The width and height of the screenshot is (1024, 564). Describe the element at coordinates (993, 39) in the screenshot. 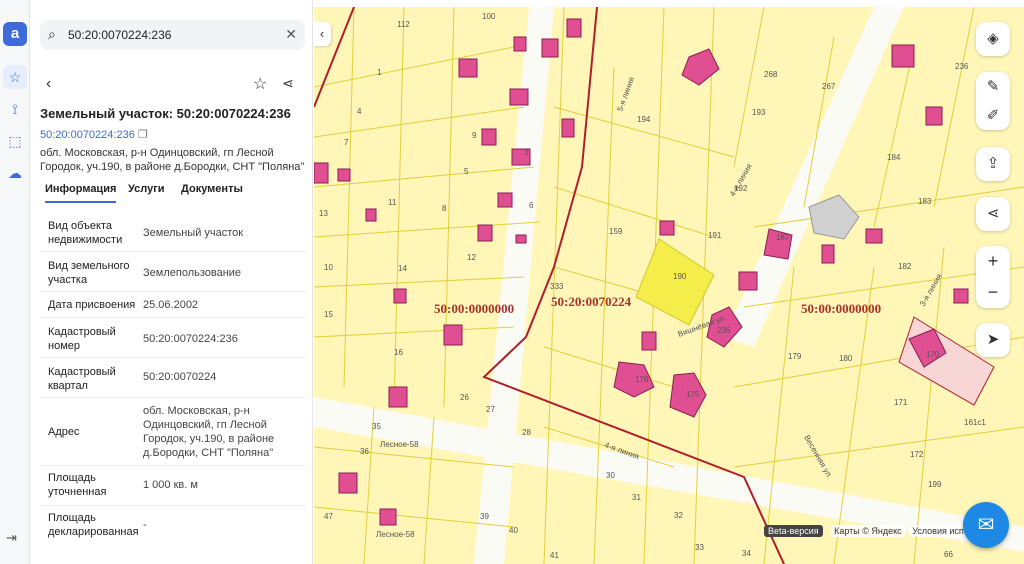

I see `layers-button: ◈` at that location.